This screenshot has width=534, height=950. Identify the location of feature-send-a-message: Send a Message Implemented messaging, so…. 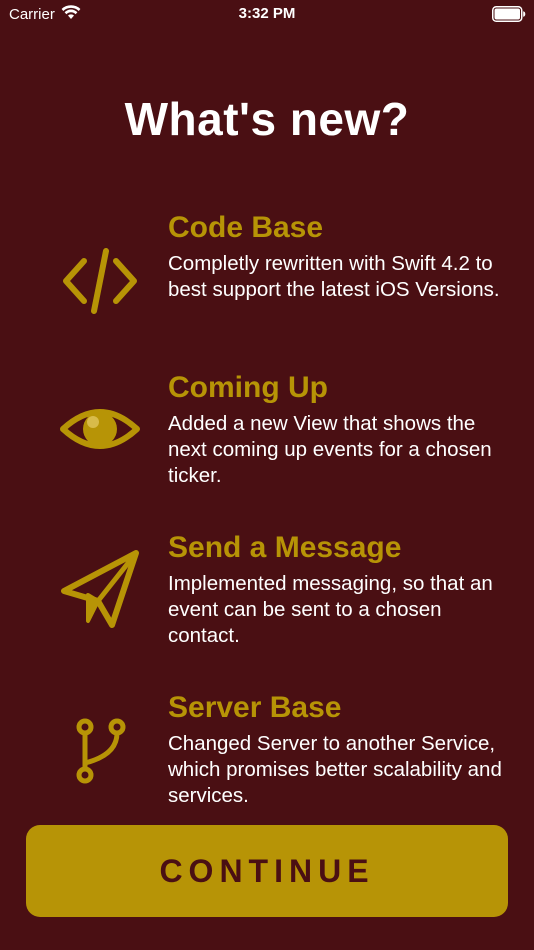
(267, 601).